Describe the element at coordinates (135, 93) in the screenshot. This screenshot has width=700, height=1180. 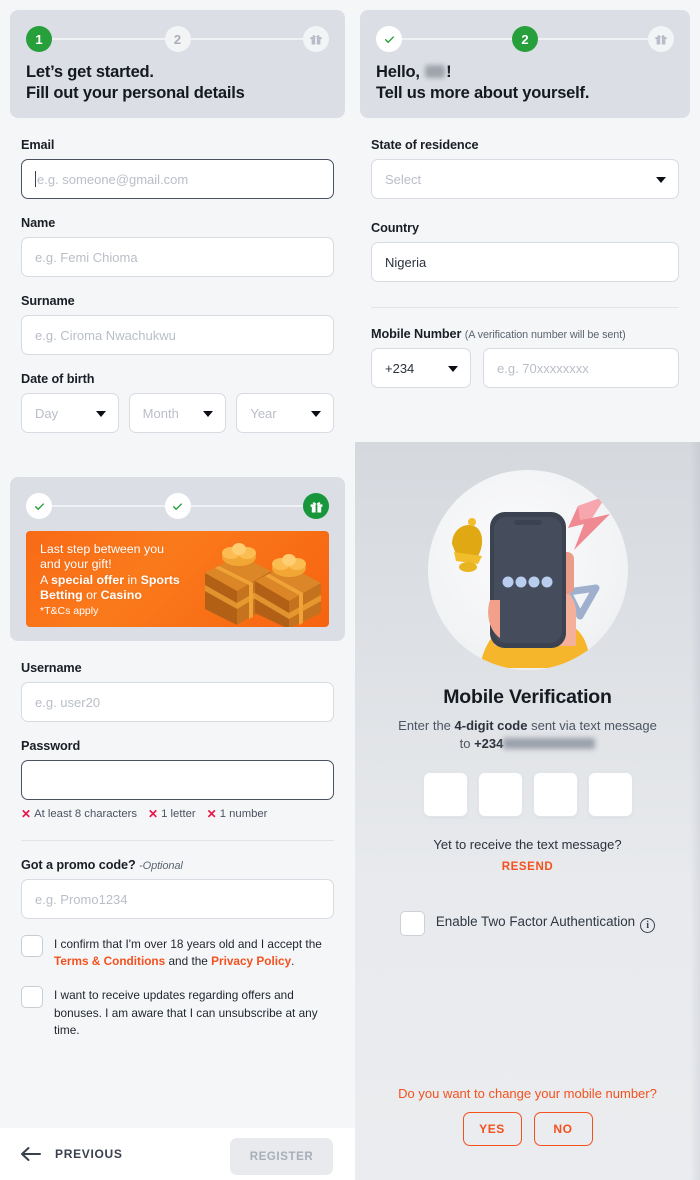
I see `step1-title-line2: Fill out your personal details` at that location.